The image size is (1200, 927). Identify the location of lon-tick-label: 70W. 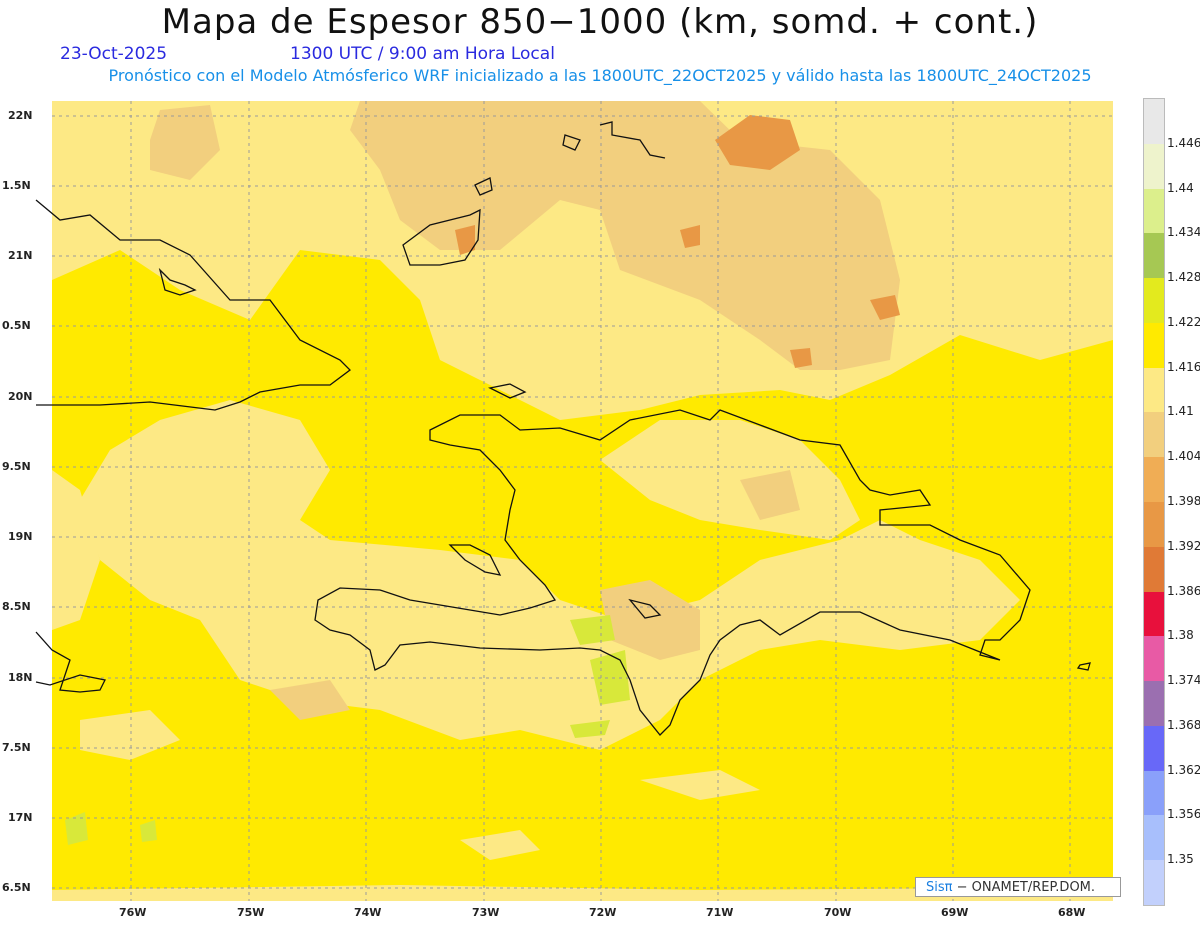
(838, 912).